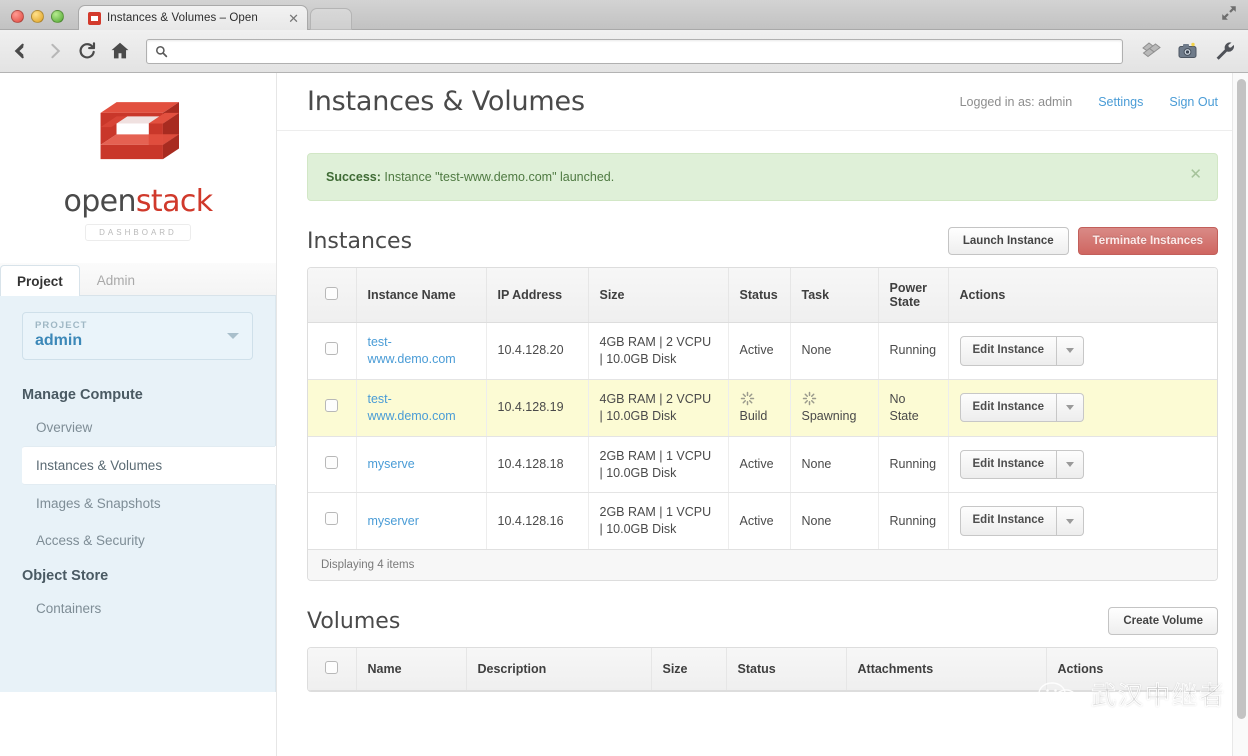  What do you see at coordinates (37, 16) in the screenshot?
I see `minimize-window-button` at bounding box center [37, 16].